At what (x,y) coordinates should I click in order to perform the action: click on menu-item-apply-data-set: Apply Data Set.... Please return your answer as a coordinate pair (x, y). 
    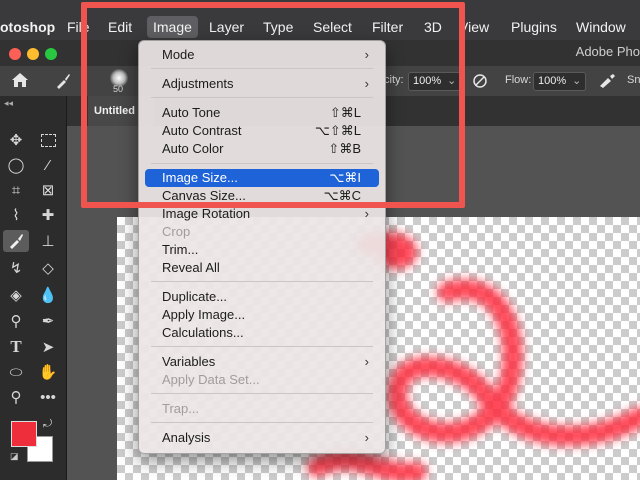
    Looking at the image, I should click on (211, 379).